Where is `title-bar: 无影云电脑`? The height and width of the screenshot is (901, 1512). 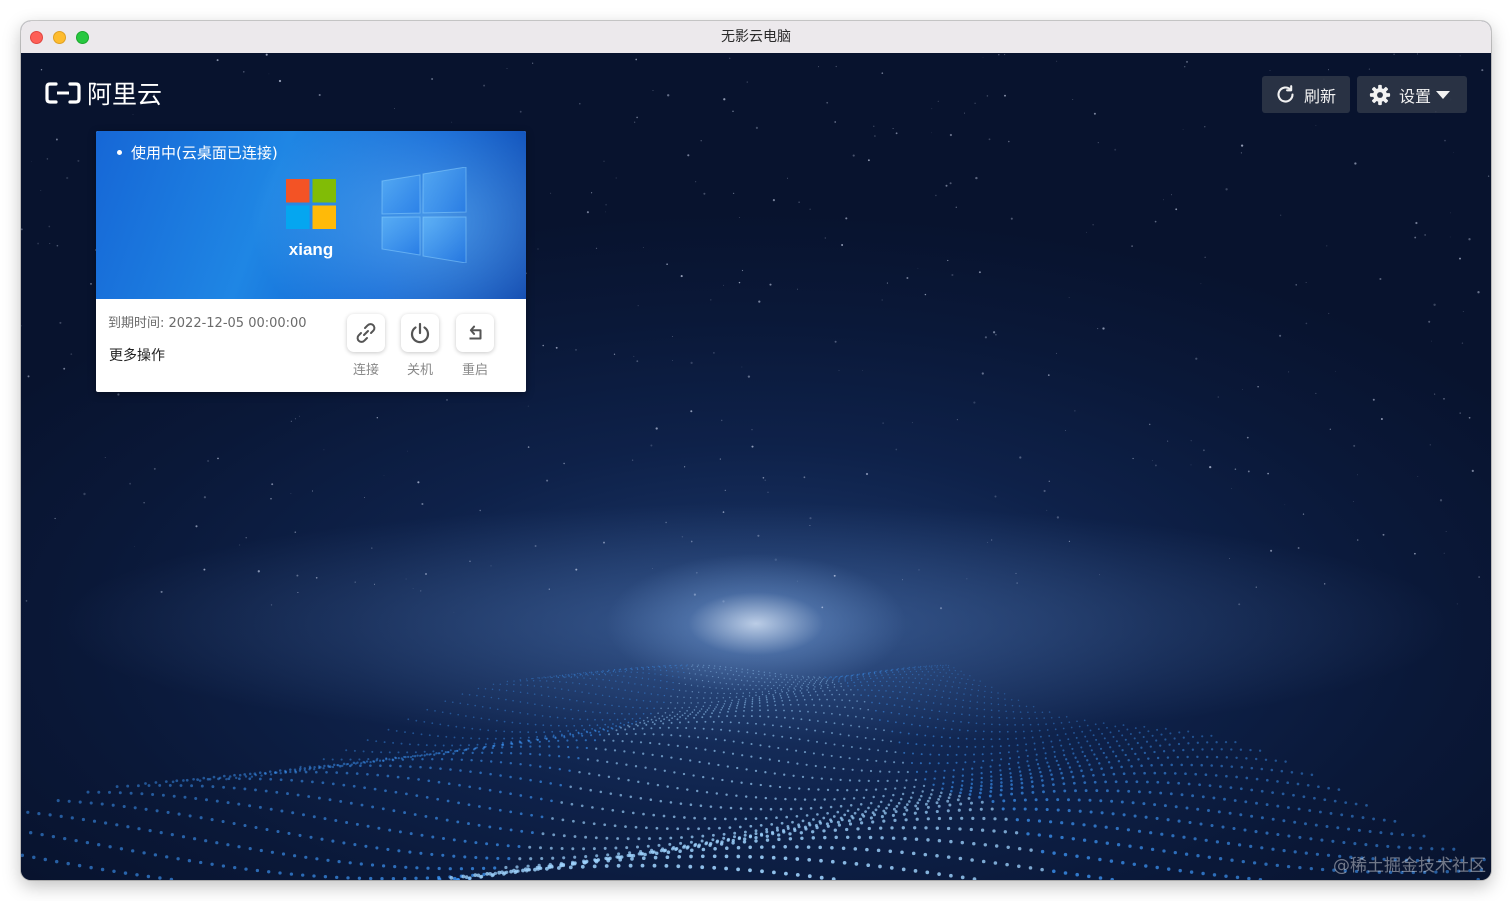 title-bar: 无影云电脑 is located at coordinates (756, 37).